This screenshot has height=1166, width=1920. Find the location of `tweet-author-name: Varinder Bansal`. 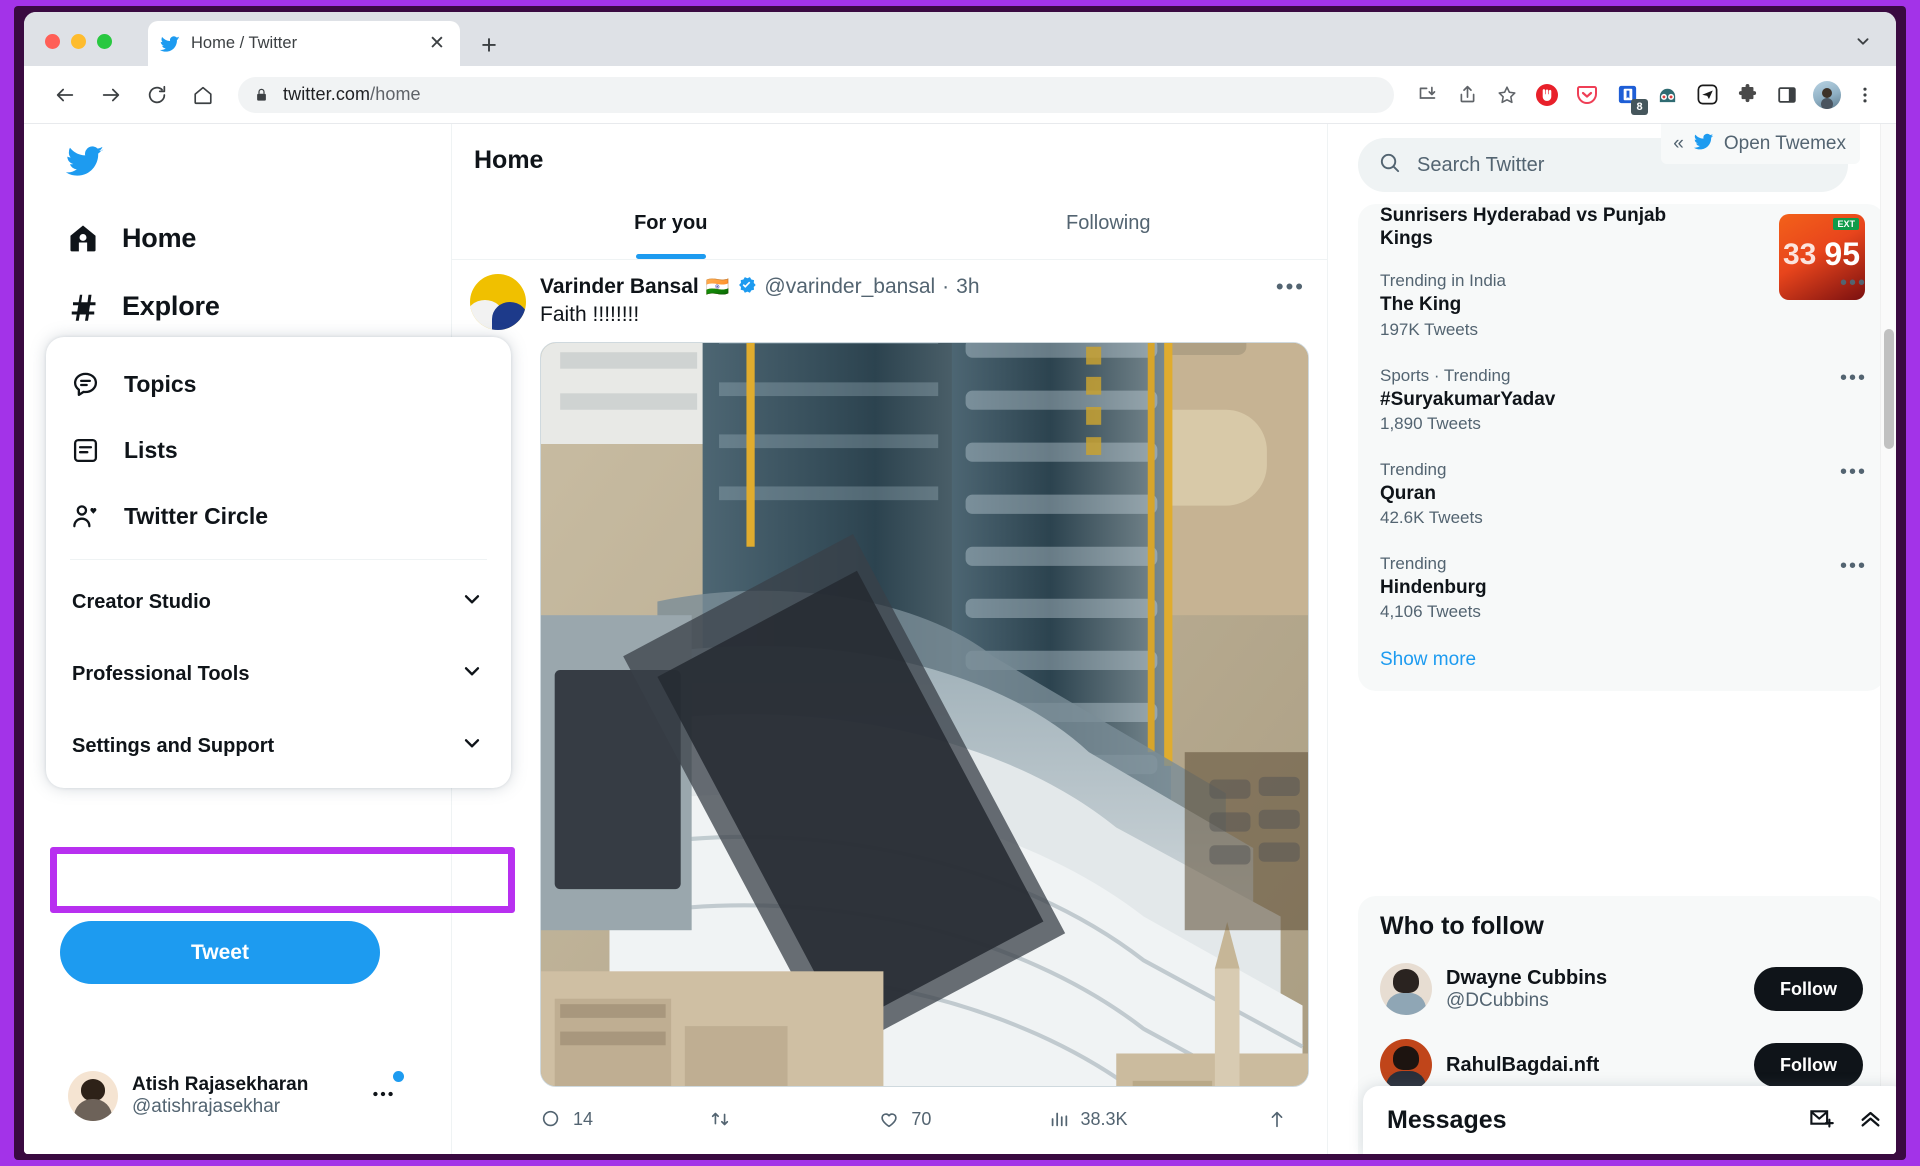

tweet-author-name: Varinder Bansal is located at coordinates (619, 287).